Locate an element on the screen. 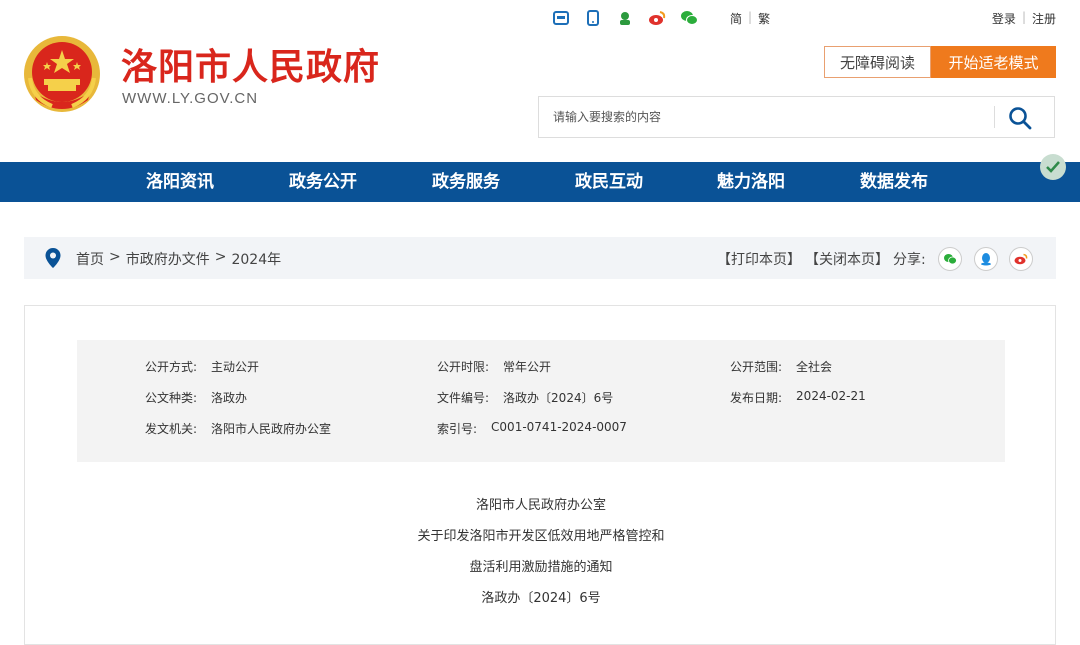  top-icon-bar is located at coordinates (625, 18).